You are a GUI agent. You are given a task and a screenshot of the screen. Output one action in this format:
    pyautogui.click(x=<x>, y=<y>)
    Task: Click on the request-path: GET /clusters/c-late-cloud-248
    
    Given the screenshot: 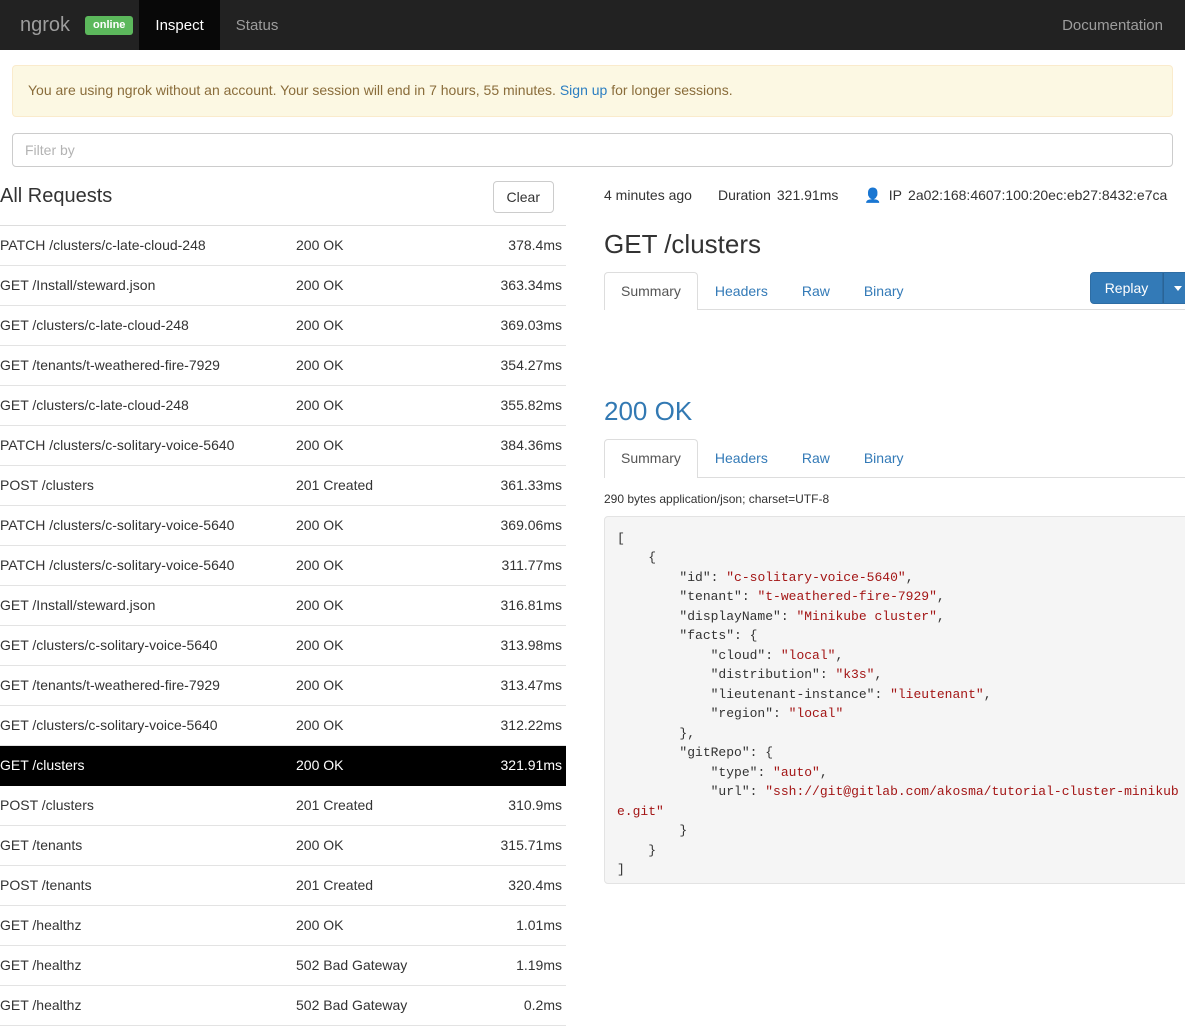 What is the action you would take?
    pyautogui.click(x=94, y=325)
    